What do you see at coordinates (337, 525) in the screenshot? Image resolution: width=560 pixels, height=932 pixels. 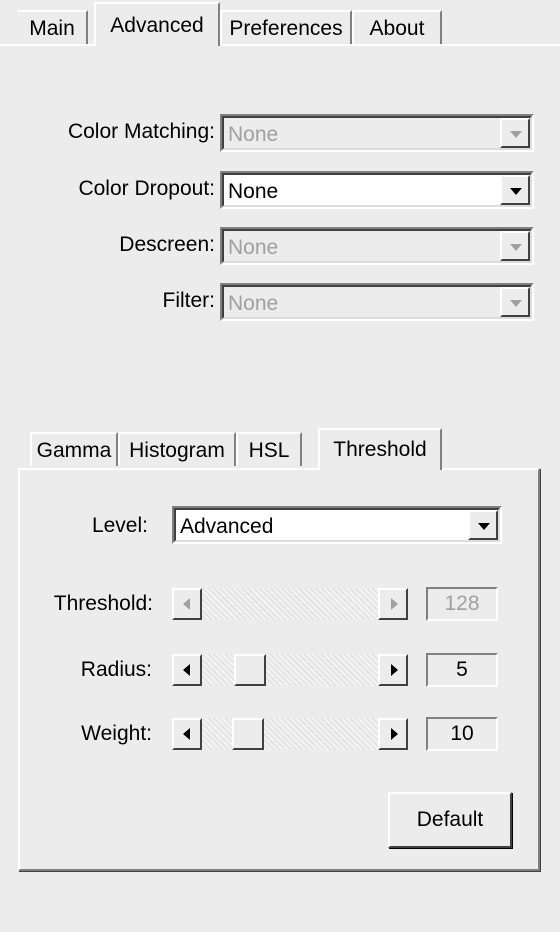 I see `level-combo: Advanced` at bounding box center [337, 525].